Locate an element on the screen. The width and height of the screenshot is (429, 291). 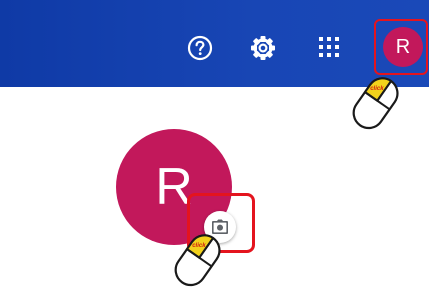
highlight-account-avatar is located at coordinates (401, 47).